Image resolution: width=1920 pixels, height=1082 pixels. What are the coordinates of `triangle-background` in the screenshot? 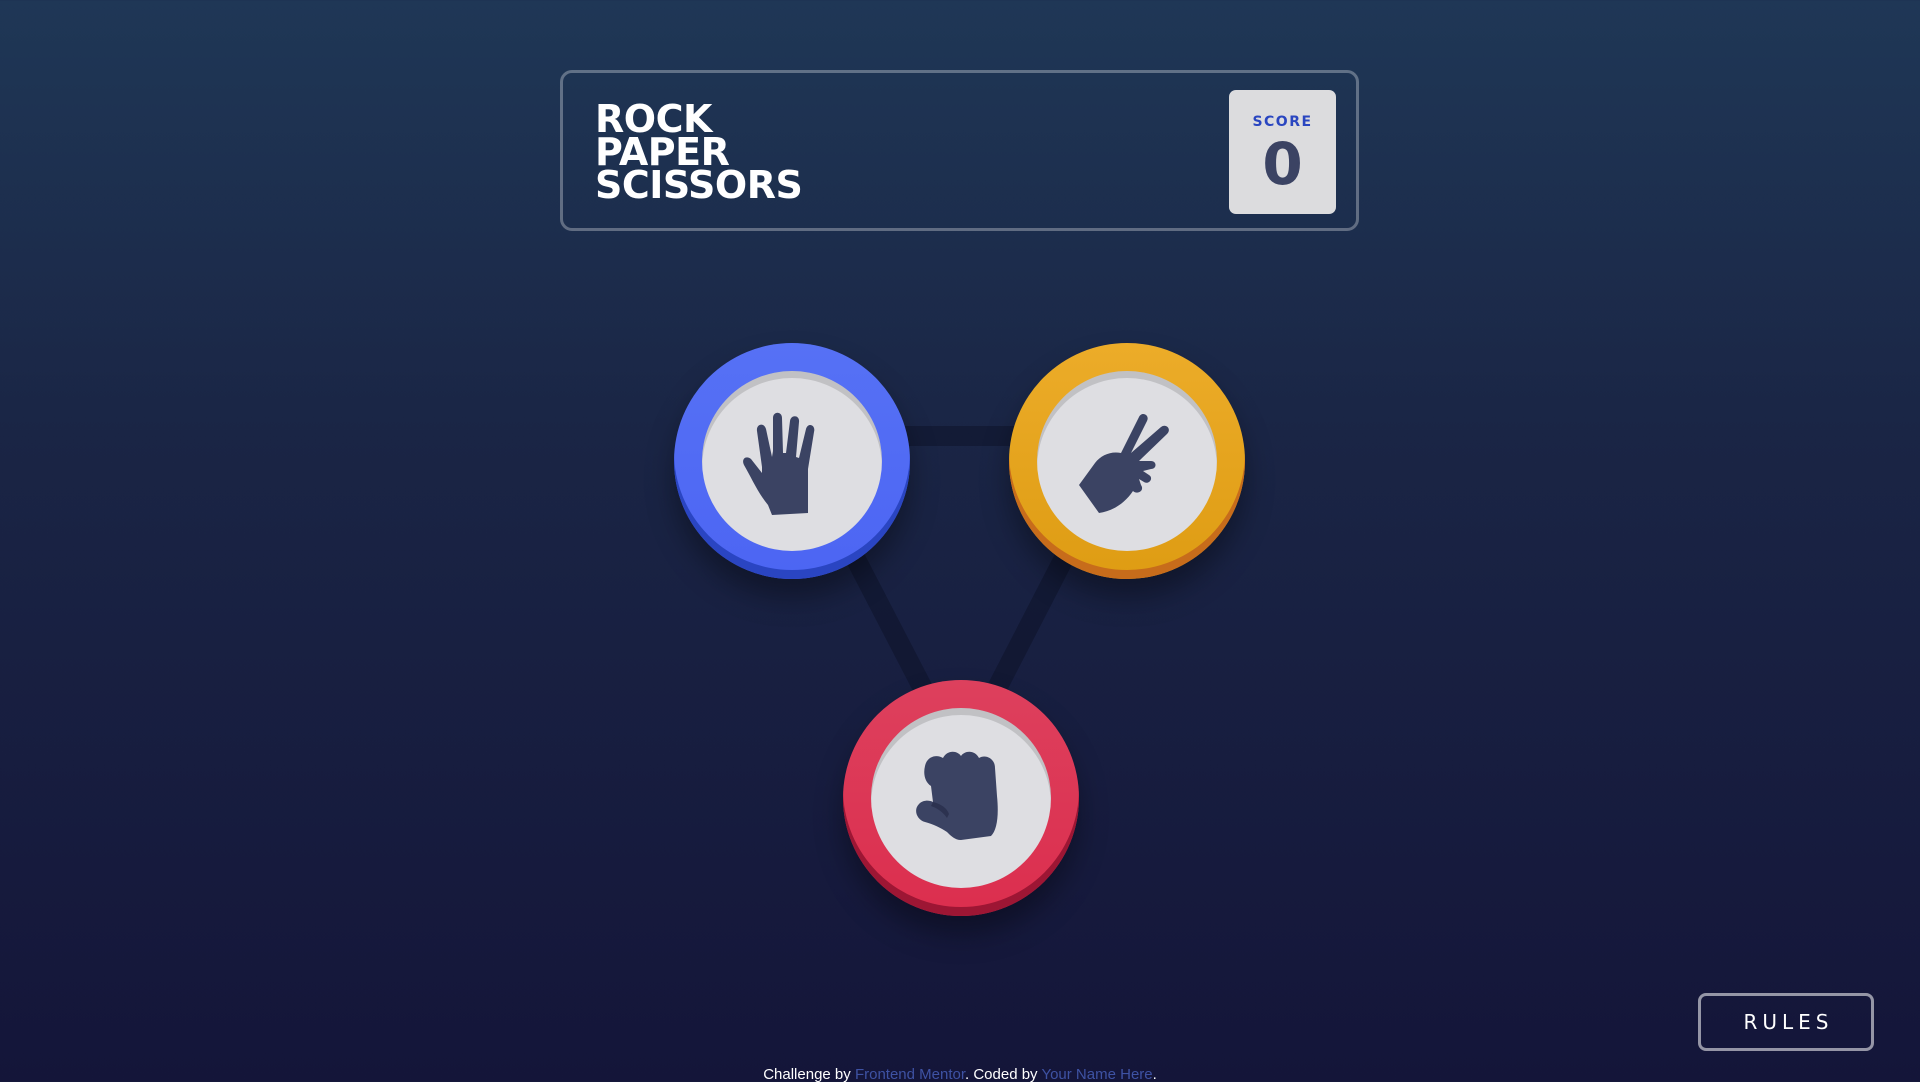 It's located at (959, 598).